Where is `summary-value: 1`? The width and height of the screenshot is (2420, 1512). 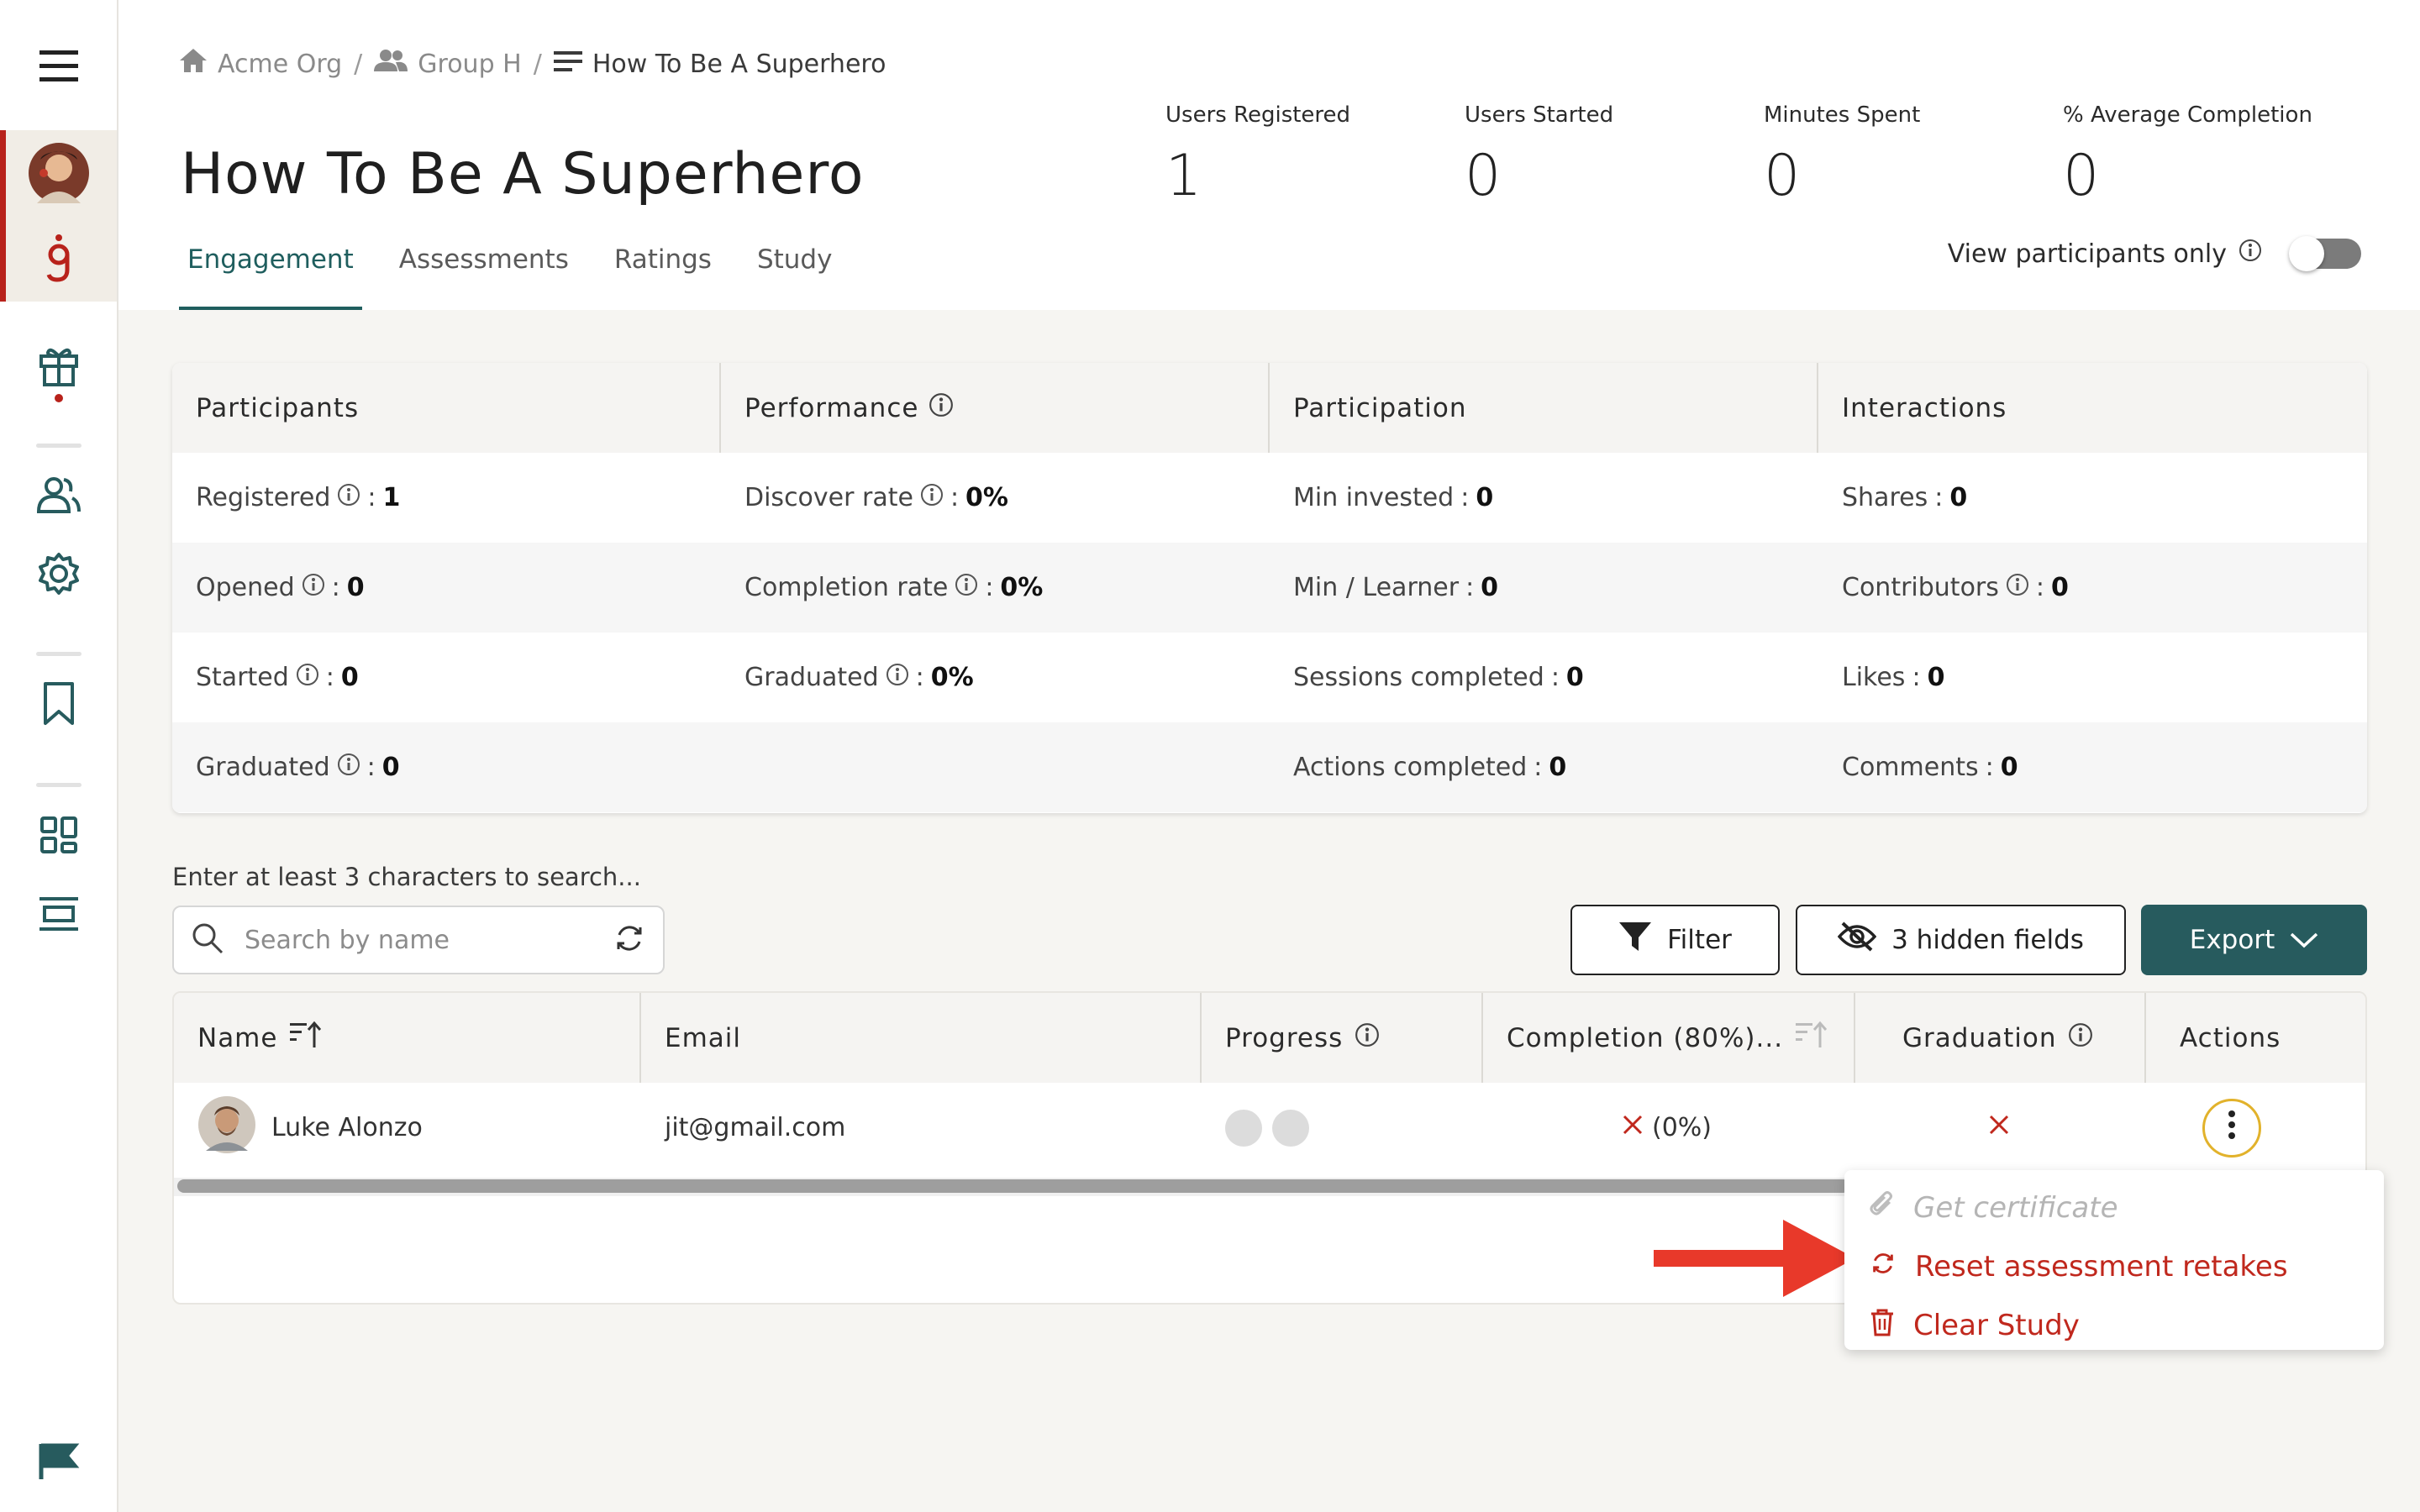 summary-value: 1 is located at coordinates (391, 497).